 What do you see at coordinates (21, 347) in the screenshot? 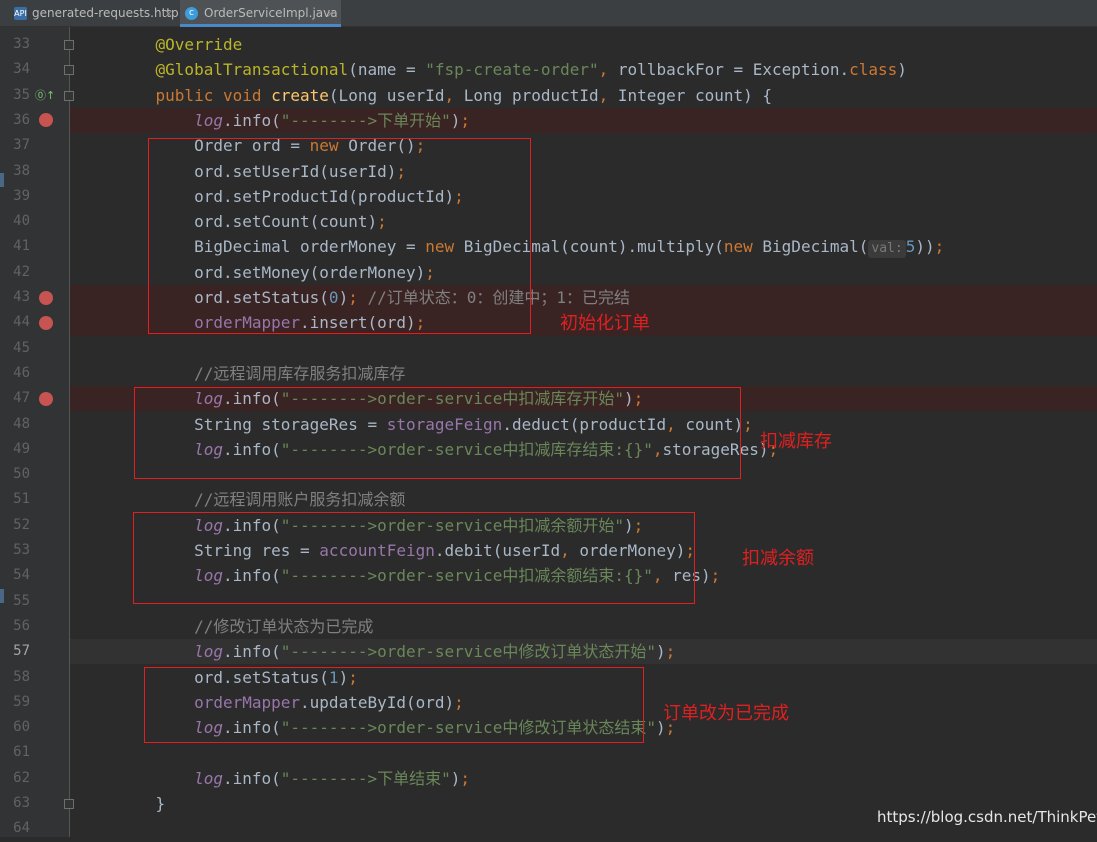
I see `line-number: 45` at bounding box center [21, 347].